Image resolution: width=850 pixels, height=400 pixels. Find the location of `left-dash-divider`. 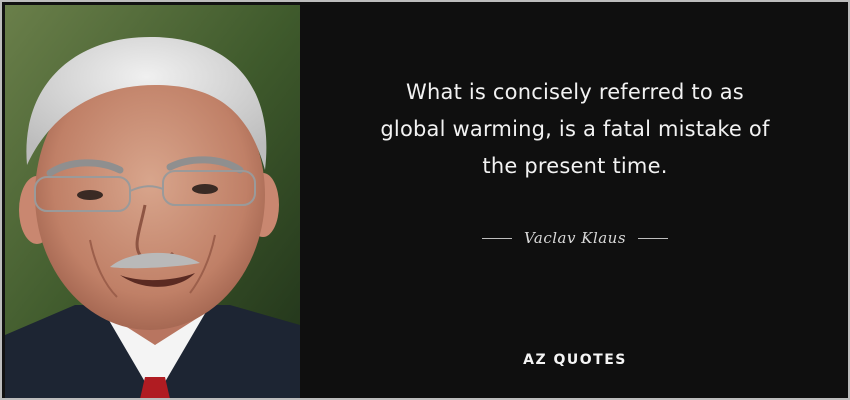

left-dash-divider is located at coordinates (496, 238).